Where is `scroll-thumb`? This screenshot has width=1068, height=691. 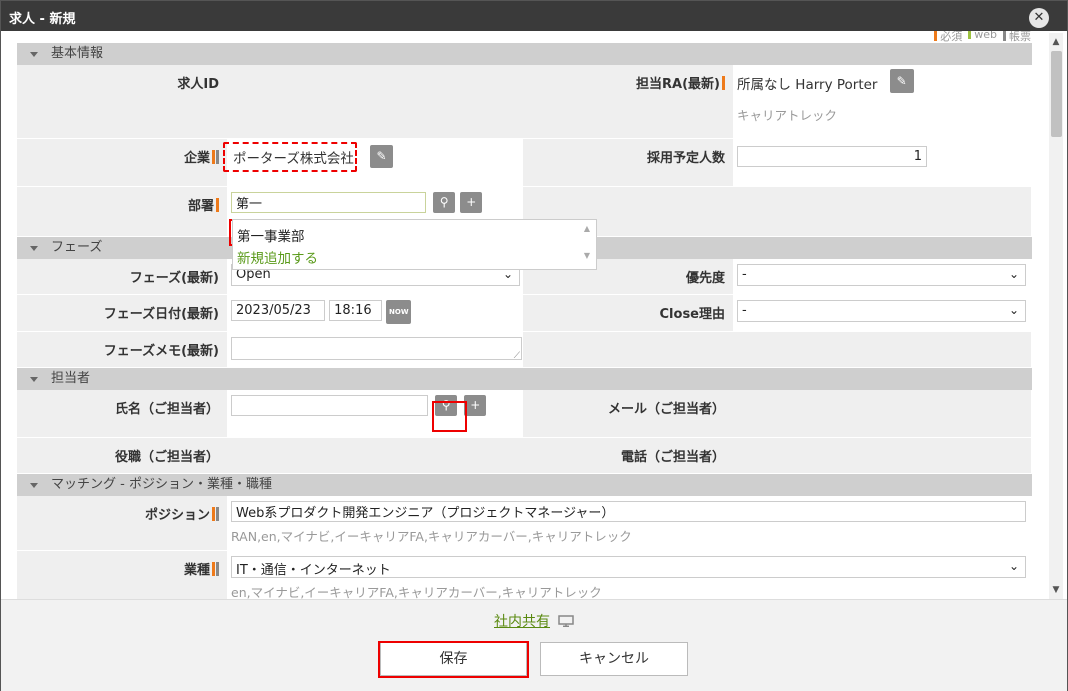 scroll-thumb is located at coordinates (1056, 94).